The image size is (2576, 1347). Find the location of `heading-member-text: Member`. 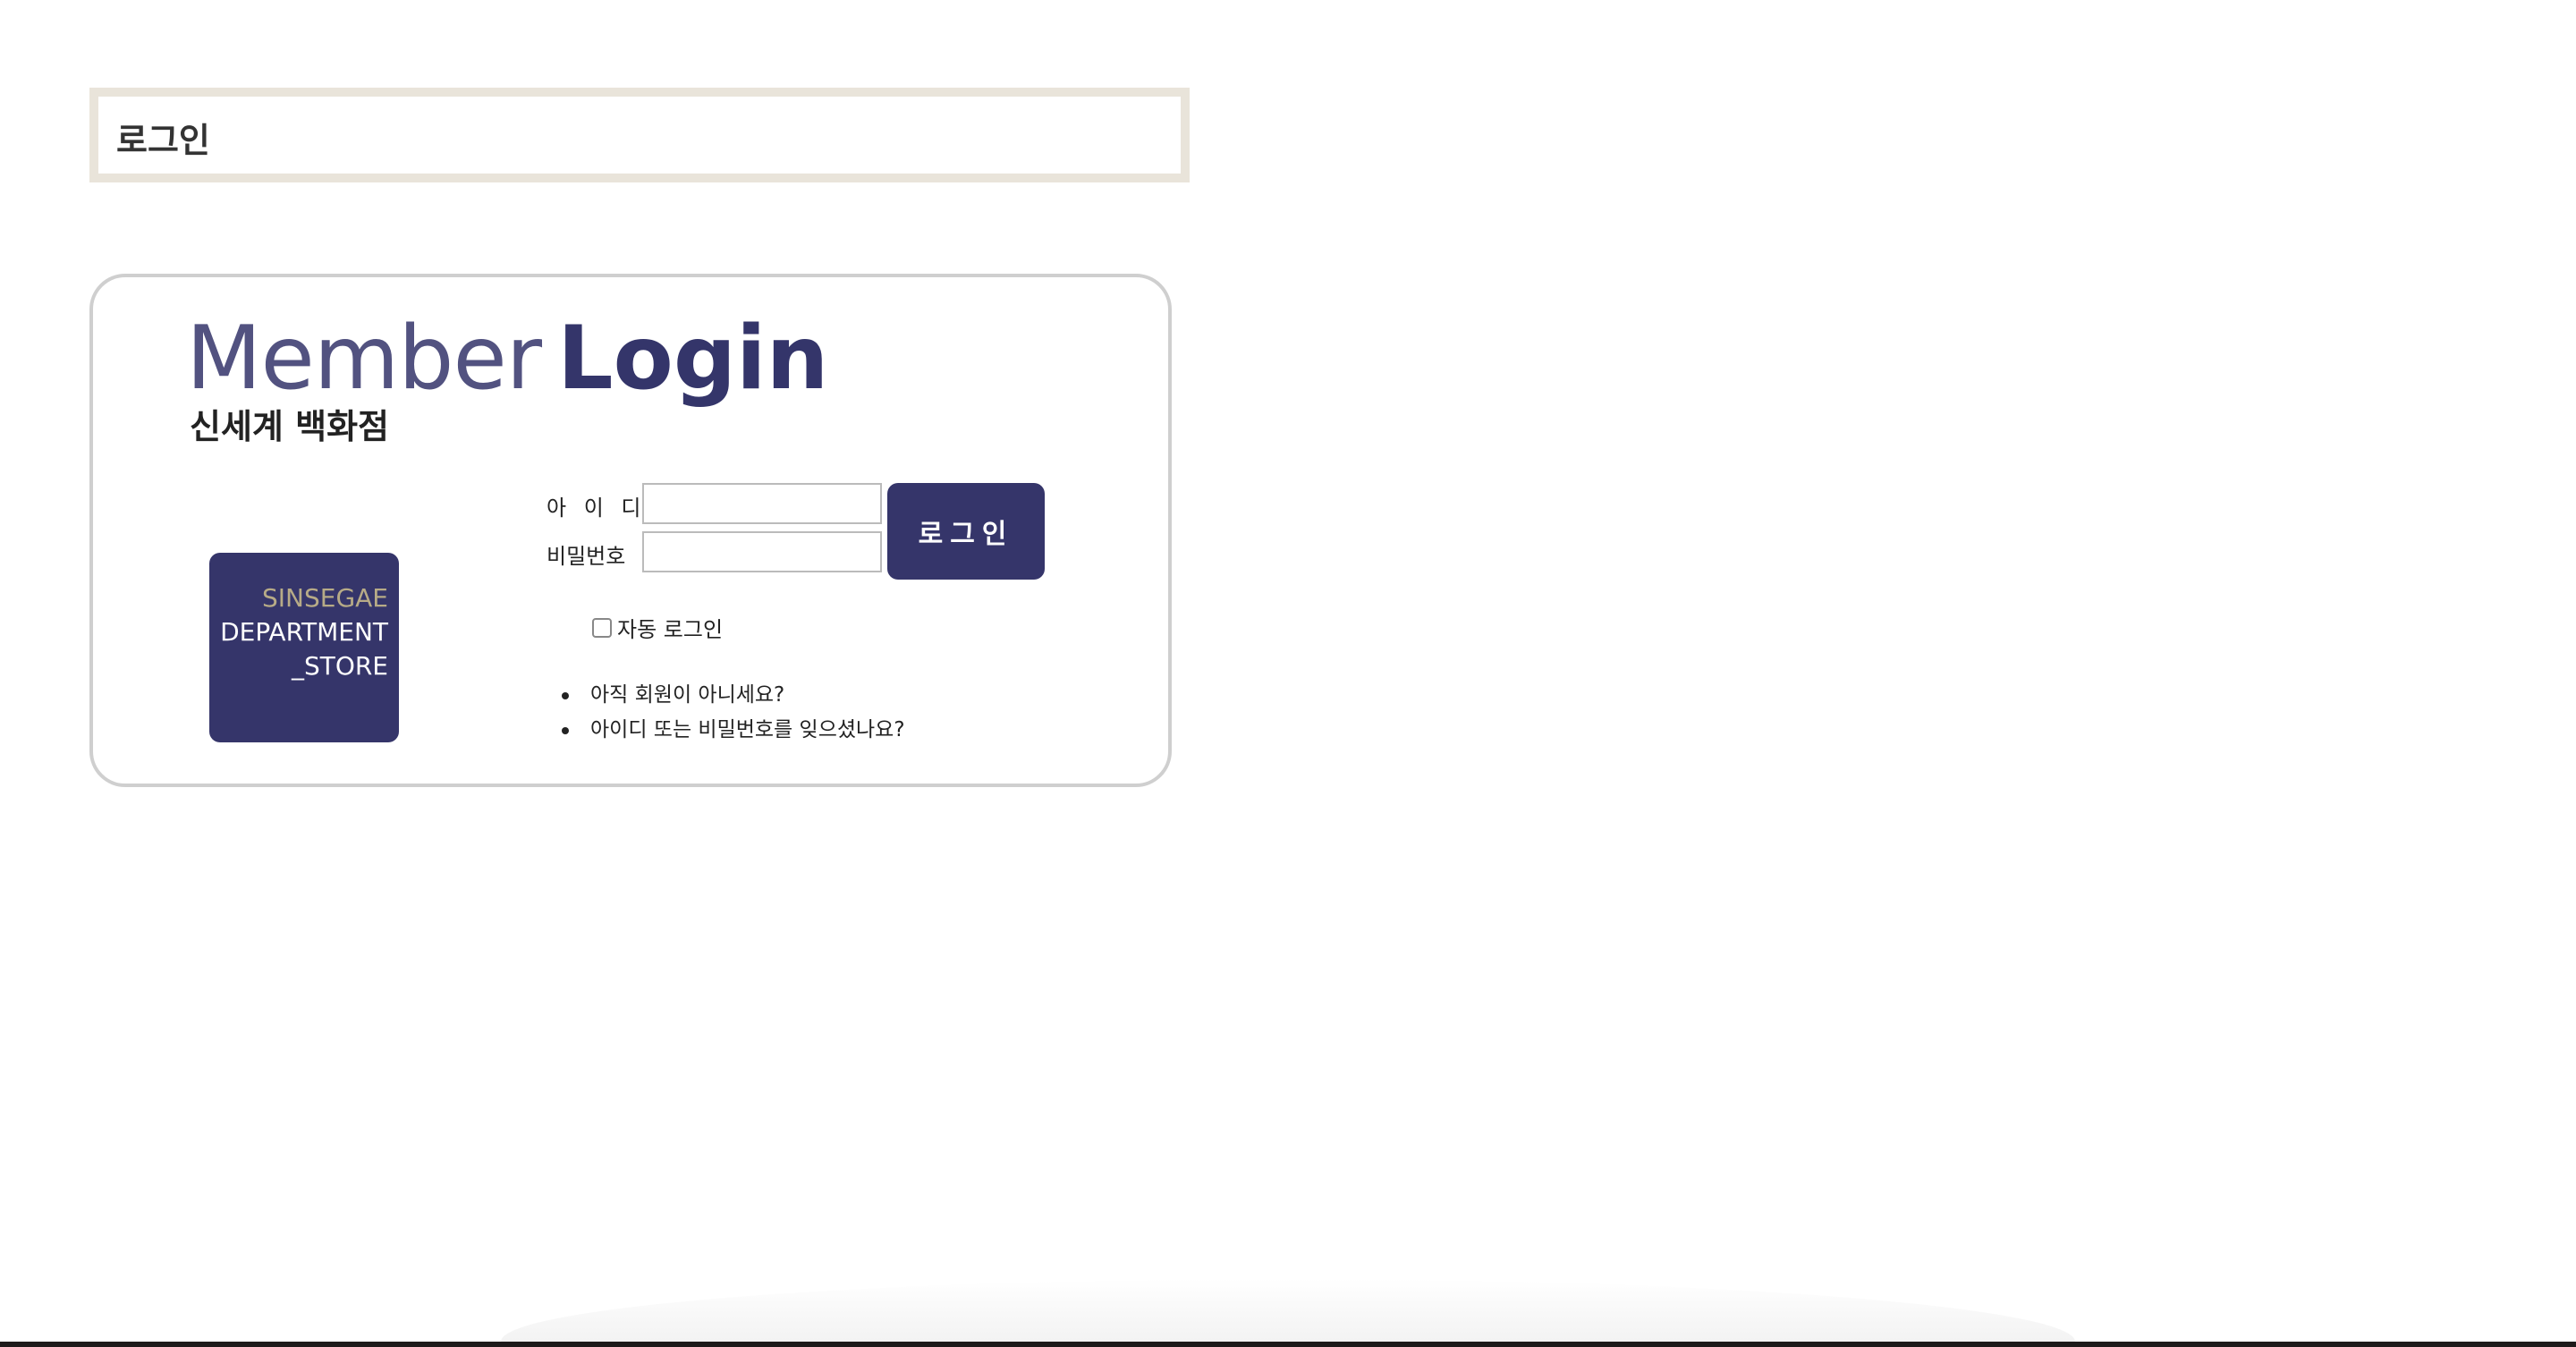

heading-member-text: Member is located at coordinates (364, 359).